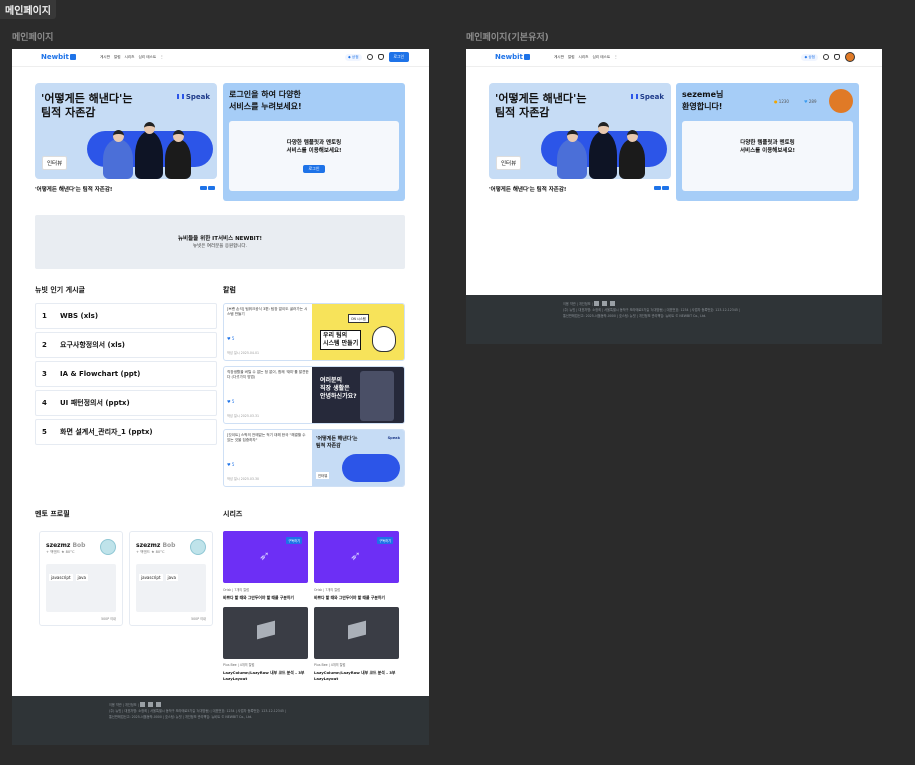 This screenshot has width=915, height=765. What do you see at coordinates (806, 101) in the screenshot?
I see `diamond-icon: ♥` at bounding box center [806, 101].